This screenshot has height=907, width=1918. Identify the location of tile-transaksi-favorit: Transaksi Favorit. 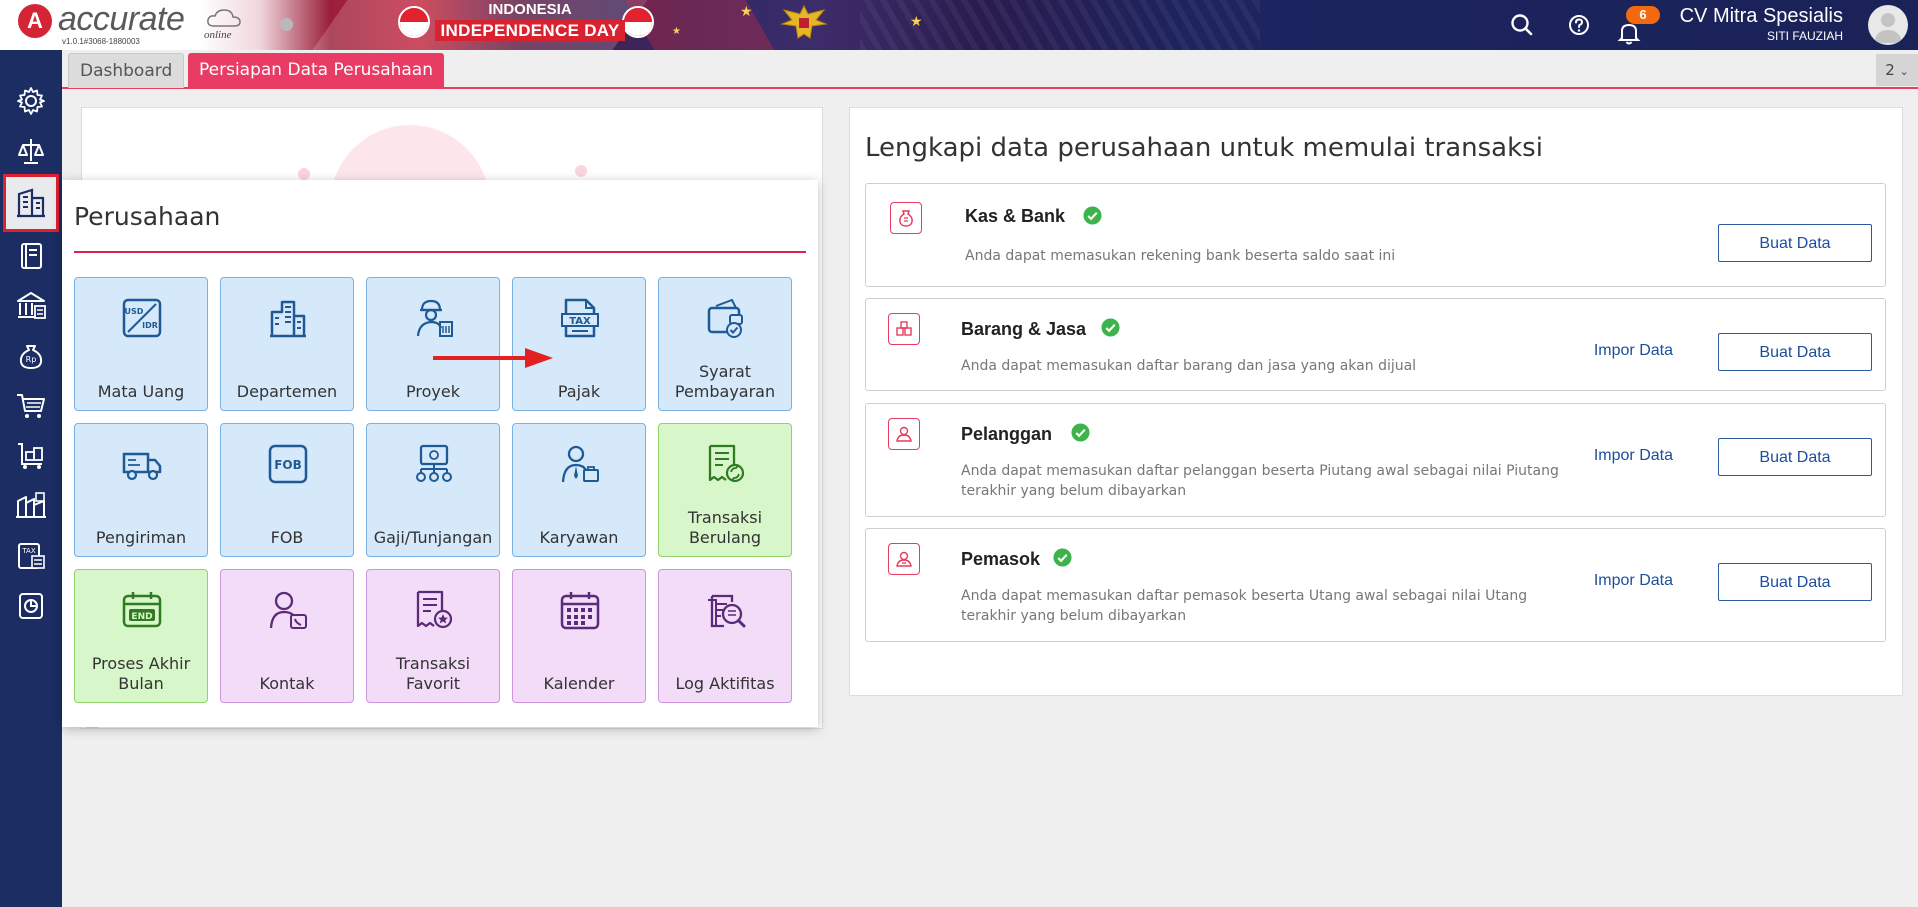
(433, 636).